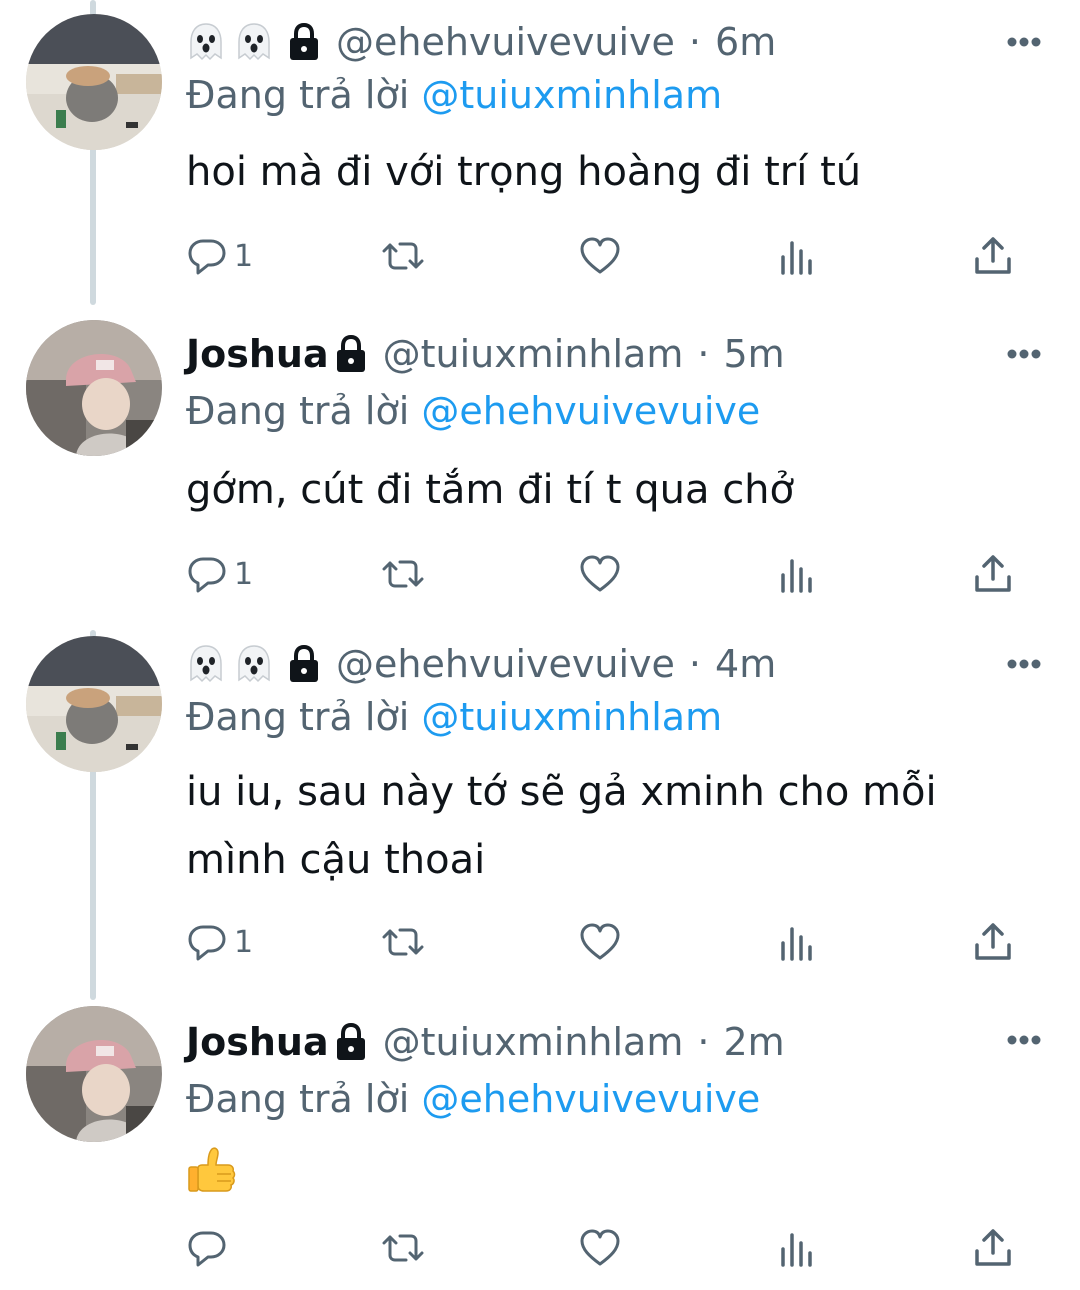 The height and width of the screenshot is (1290, 1080). Describe the element at coordinates (745, 42) in the screenshot. I see `tweet-timestamp: 6m` at that location.